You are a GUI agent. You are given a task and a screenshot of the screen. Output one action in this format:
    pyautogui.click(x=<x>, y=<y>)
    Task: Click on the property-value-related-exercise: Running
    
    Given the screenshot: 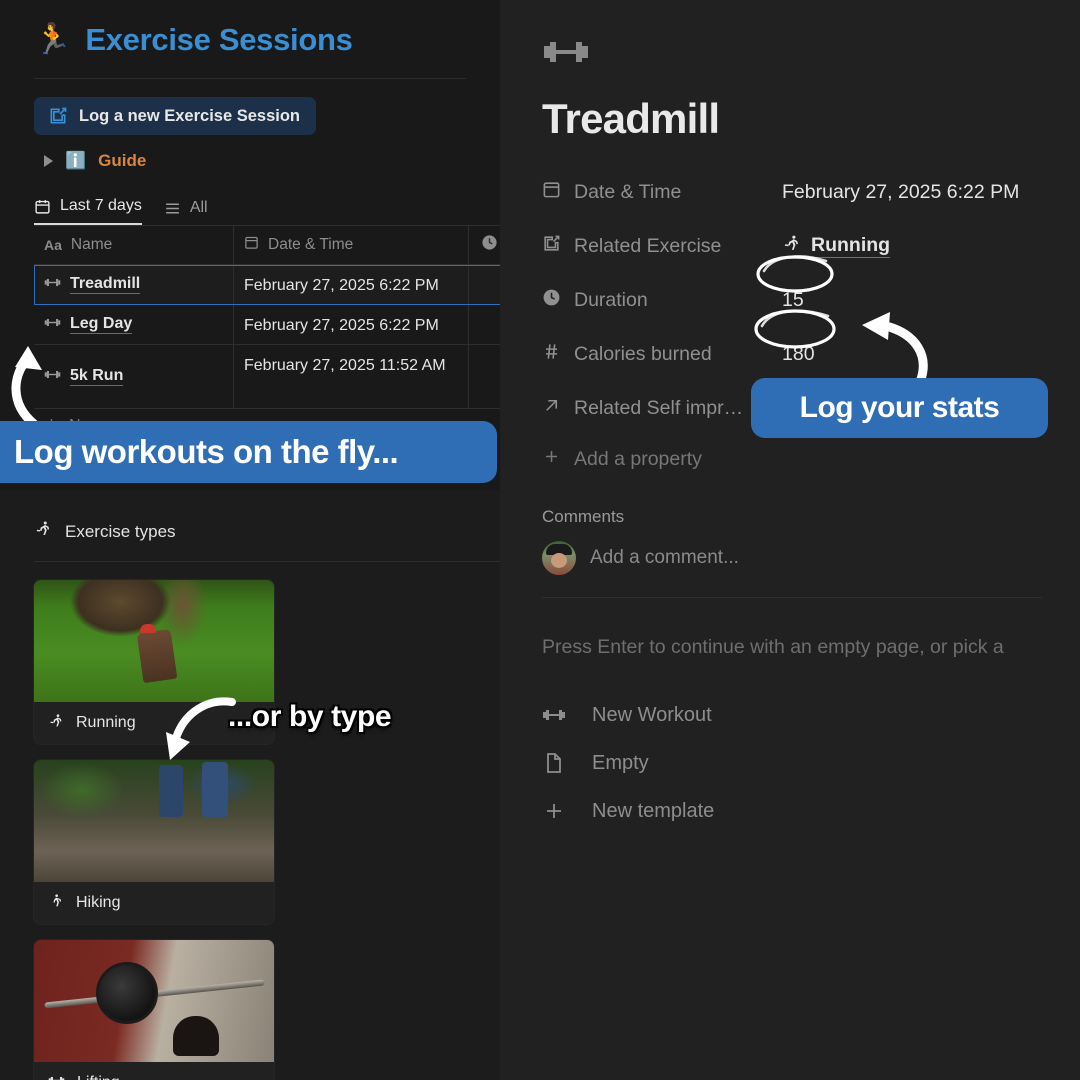 What is the action you would take?
    pyautogui.click(x=836, y=246)
    